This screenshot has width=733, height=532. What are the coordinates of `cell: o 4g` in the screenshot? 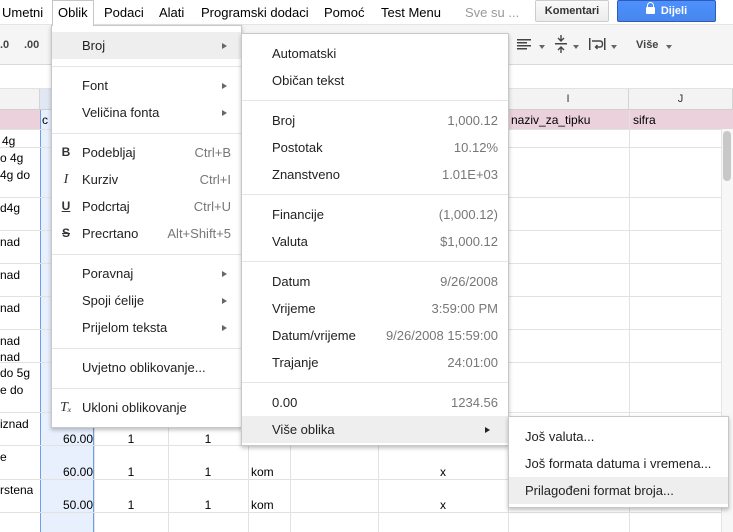 It's located at (11, 158).